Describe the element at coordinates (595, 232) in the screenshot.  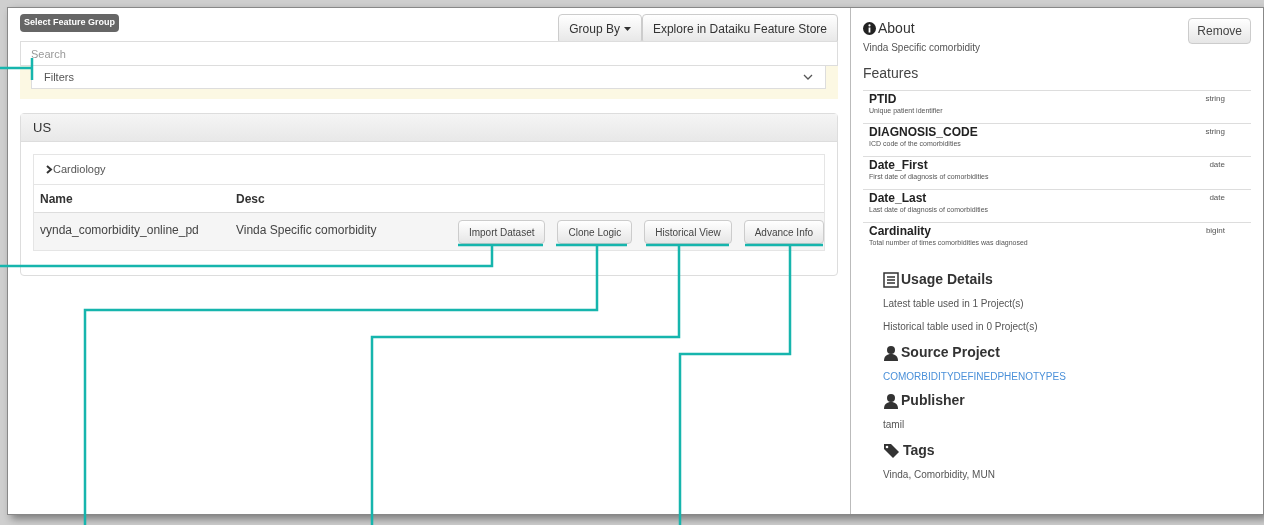
I see `action-button: Clone Logic` at that location.